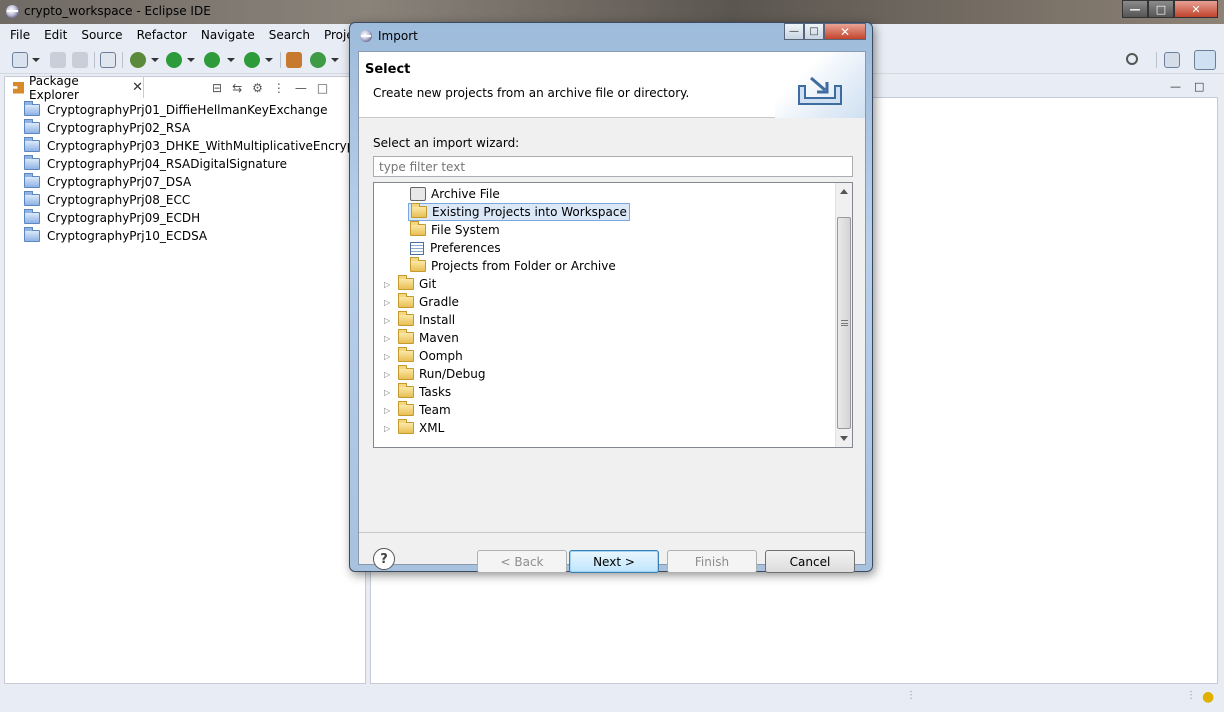  I want to click on new-dropdown-icon, so click(36, 60).